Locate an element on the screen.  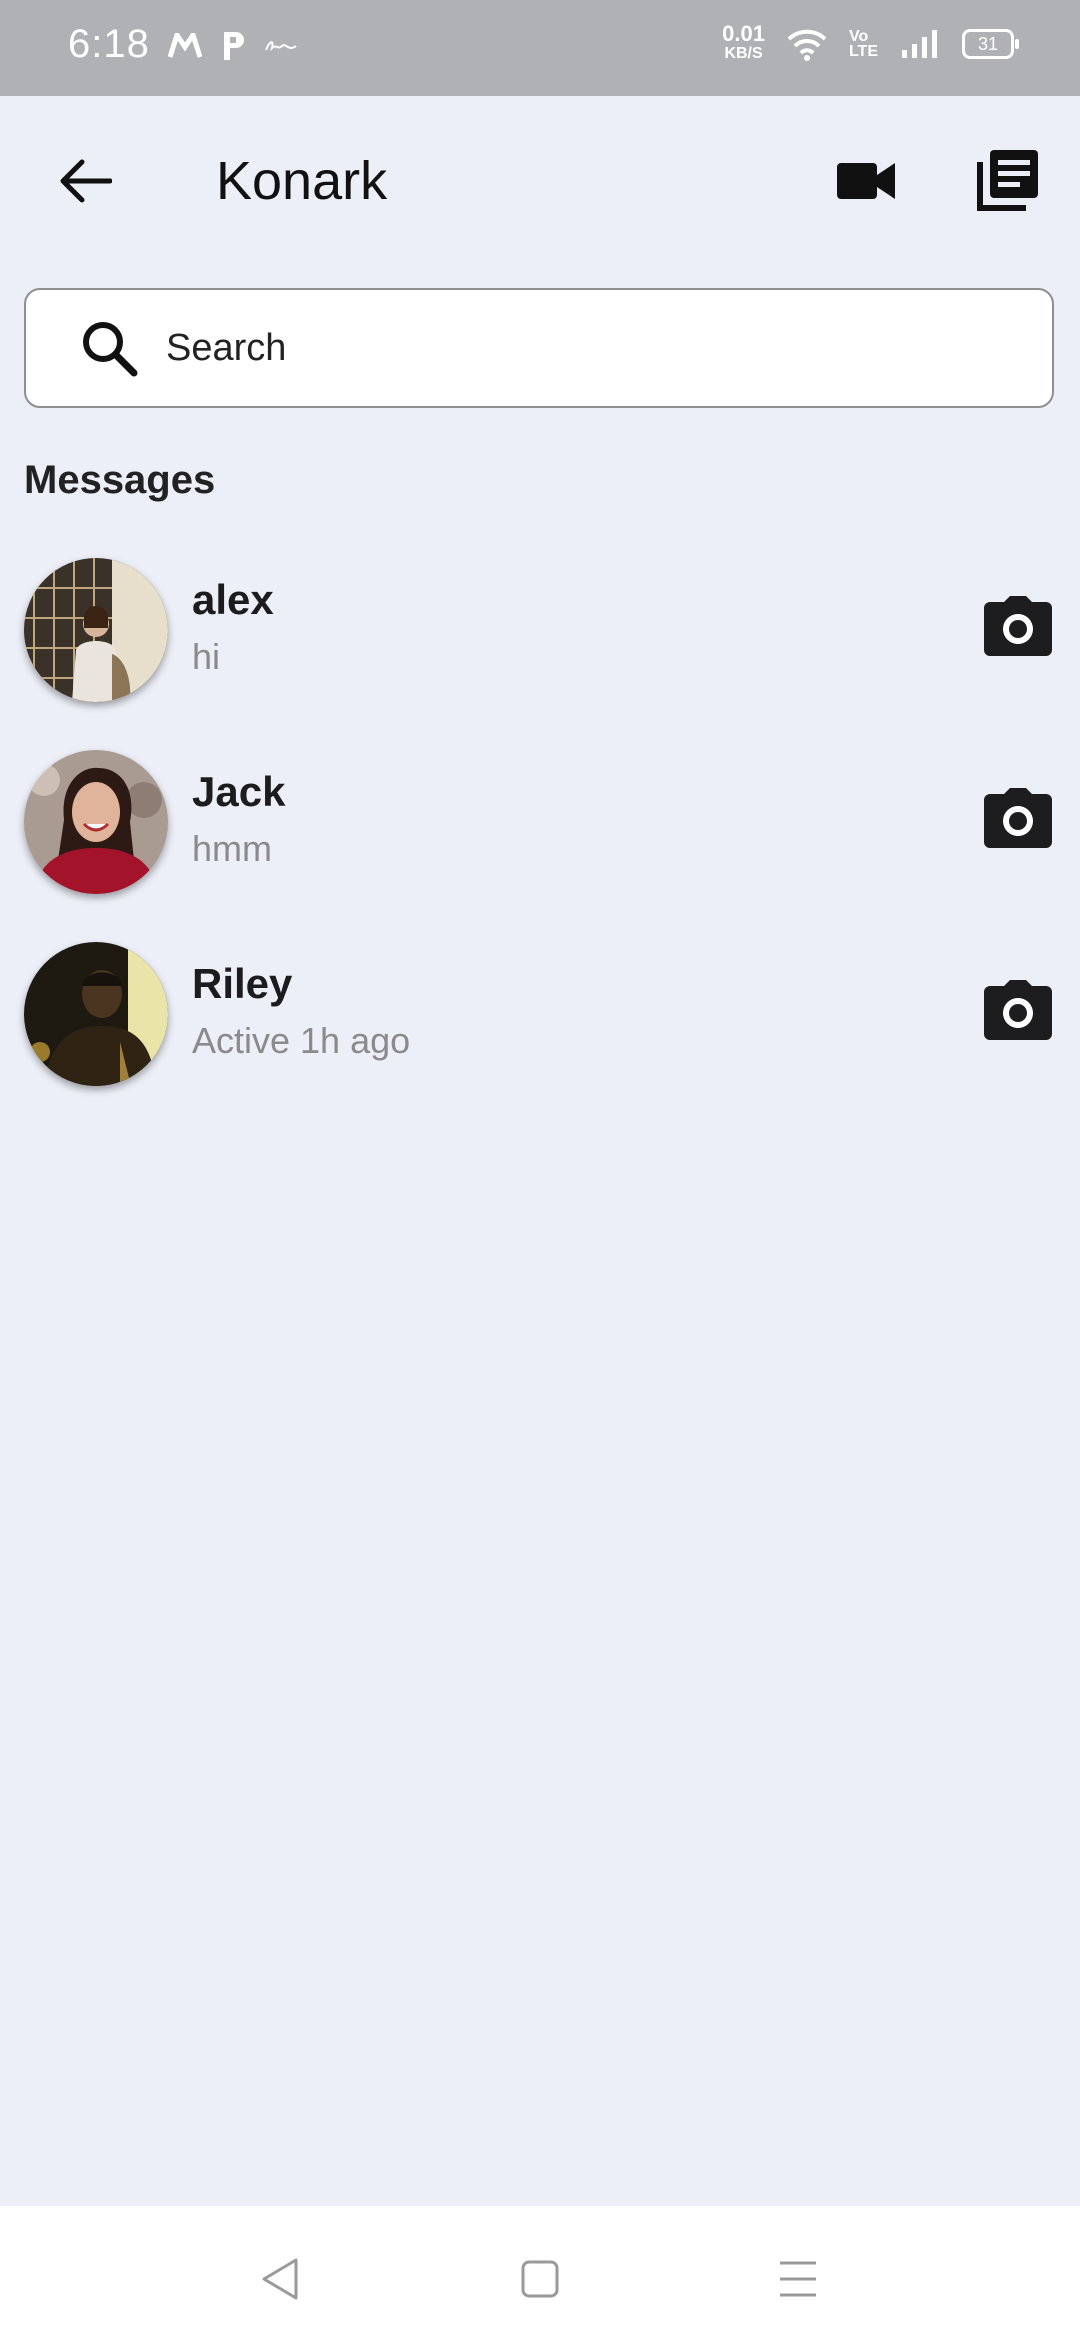
app-p-icon is located at coordinates (234, 46).